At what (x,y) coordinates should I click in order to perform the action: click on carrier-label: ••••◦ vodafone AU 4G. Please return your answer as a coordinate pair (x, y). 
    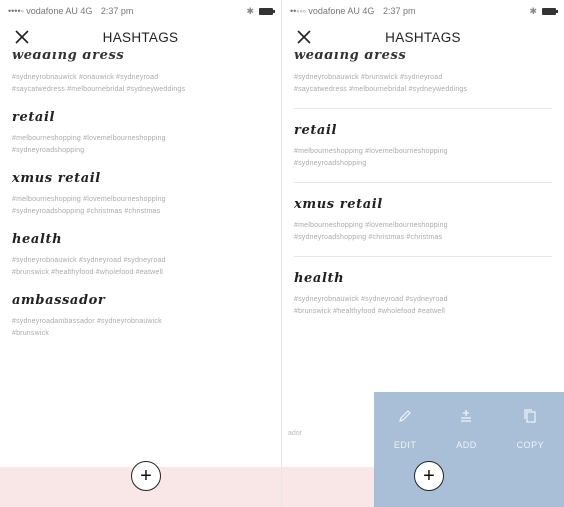
    Looking at the image, I should click on (50, 11).